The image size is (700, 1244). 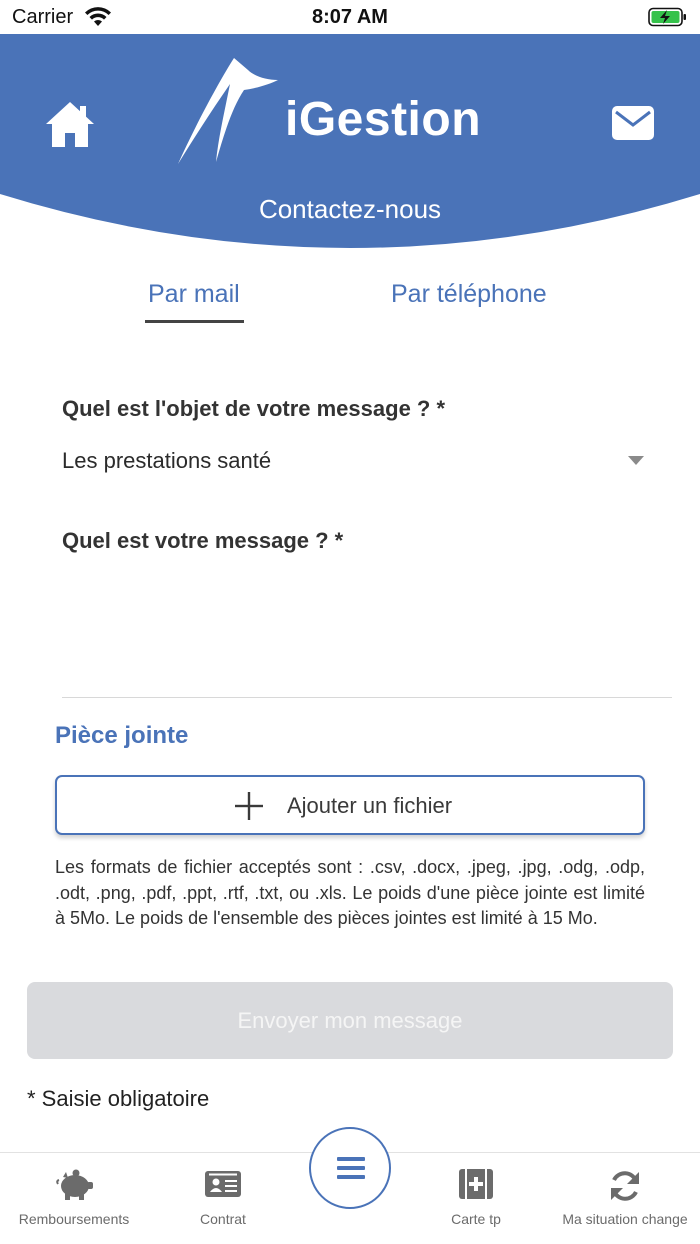 What do you see at coordinates (249, 806) in the screenshot?
I see `plus-icon` at bounding box center [249, 806].